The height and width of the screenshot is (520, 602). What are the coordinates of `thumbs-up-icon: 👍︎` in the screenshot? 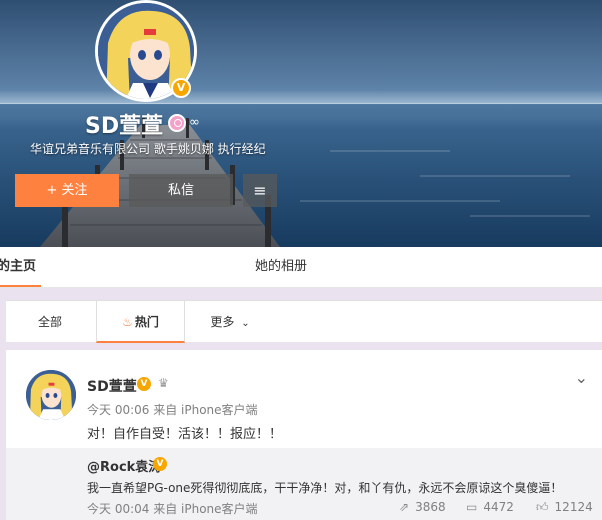 It's located at (542, 507).